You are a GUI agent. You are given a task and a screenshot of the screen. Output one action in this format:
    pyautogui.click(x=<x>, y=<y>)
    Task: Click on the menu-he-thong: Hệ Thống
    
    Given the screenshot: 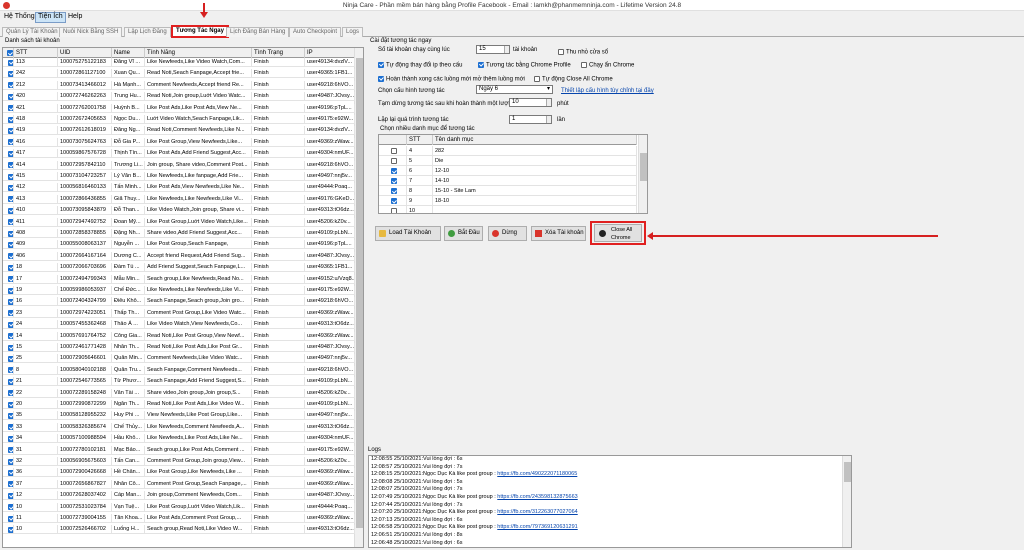 What is the action you would take?
    pyautogui.click(x=19, y=16)
    